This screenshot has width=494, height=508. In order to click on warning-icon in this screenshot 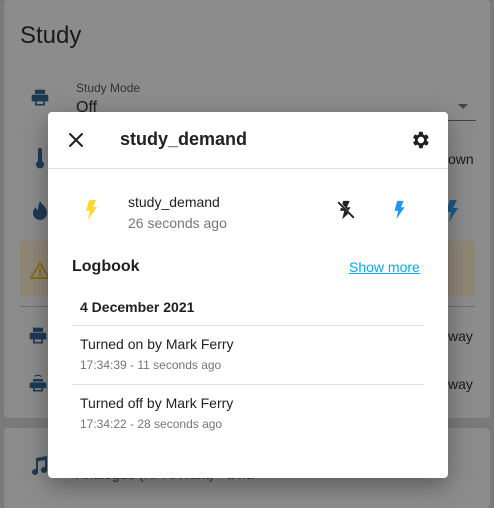, I will do `click(40, 272)`.